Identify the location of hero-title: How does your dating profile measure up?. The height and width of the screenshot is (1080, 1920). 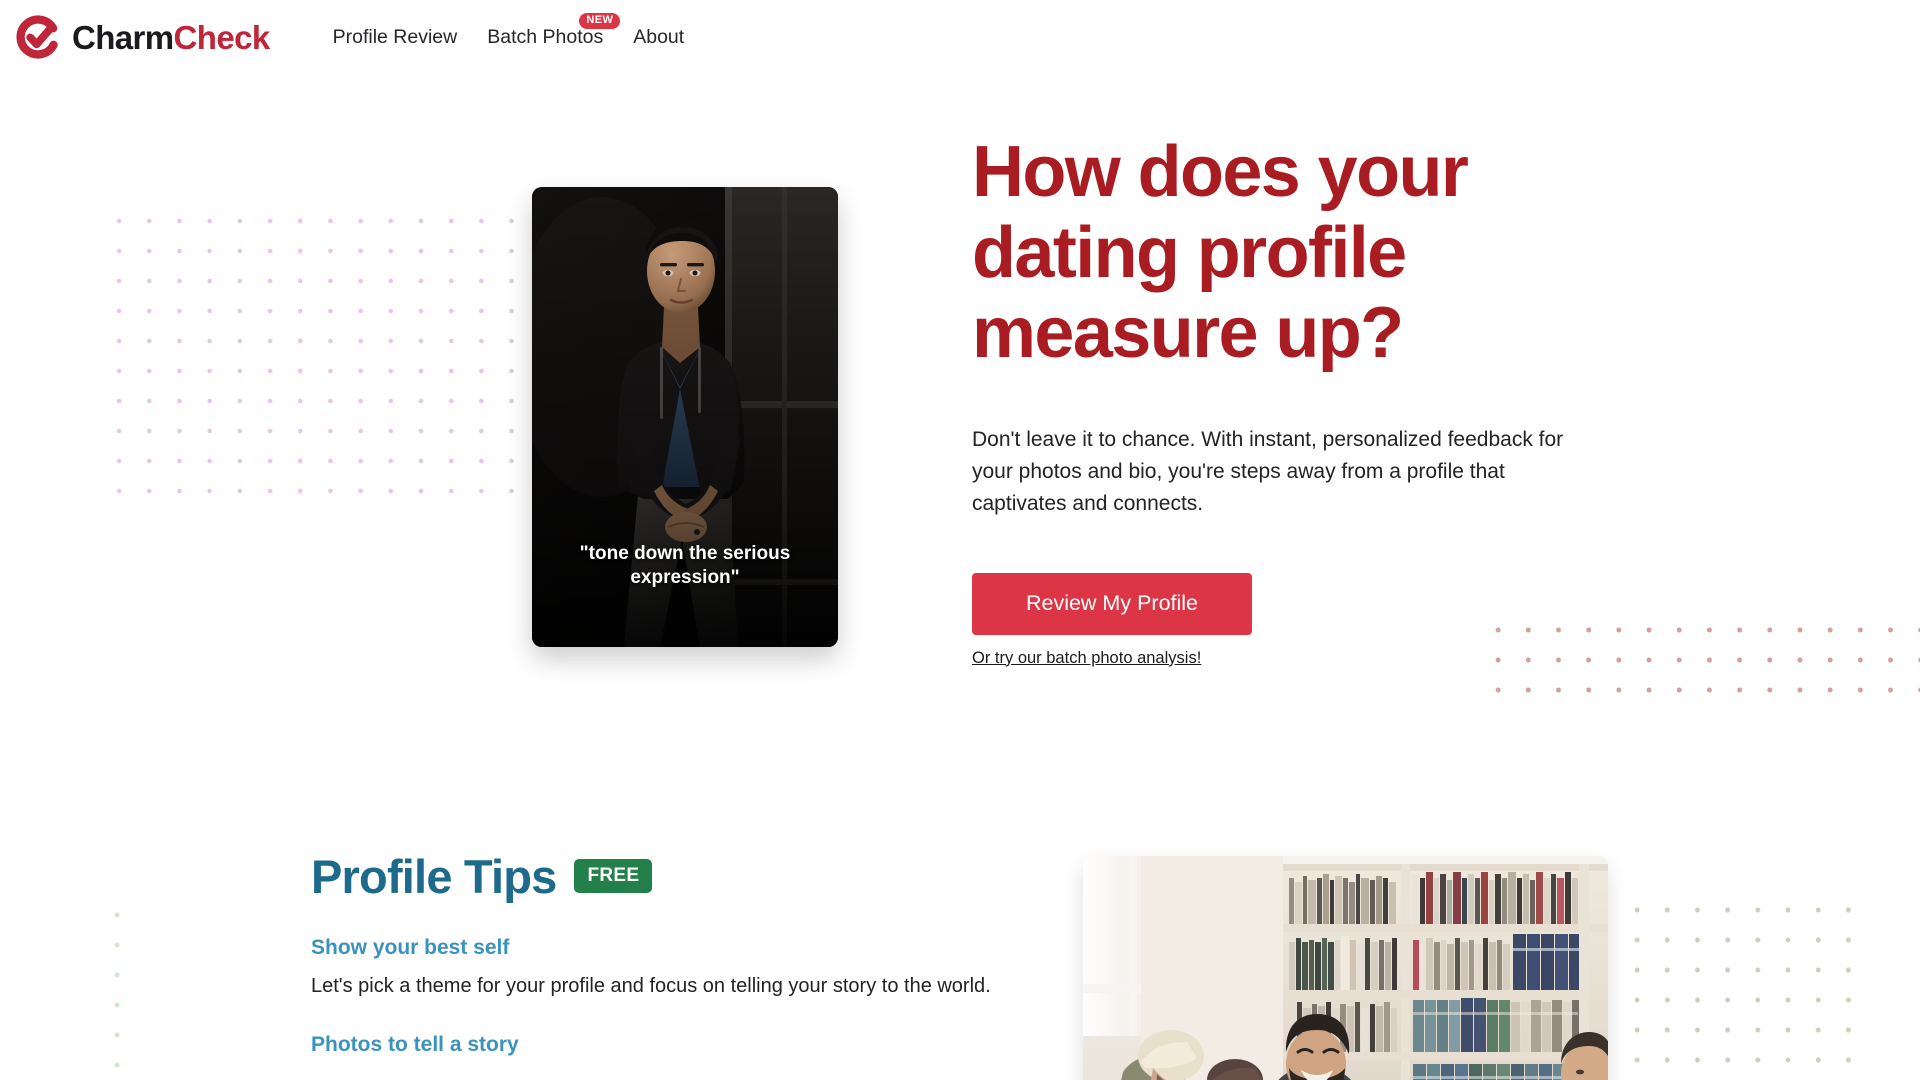
(1220, 253).